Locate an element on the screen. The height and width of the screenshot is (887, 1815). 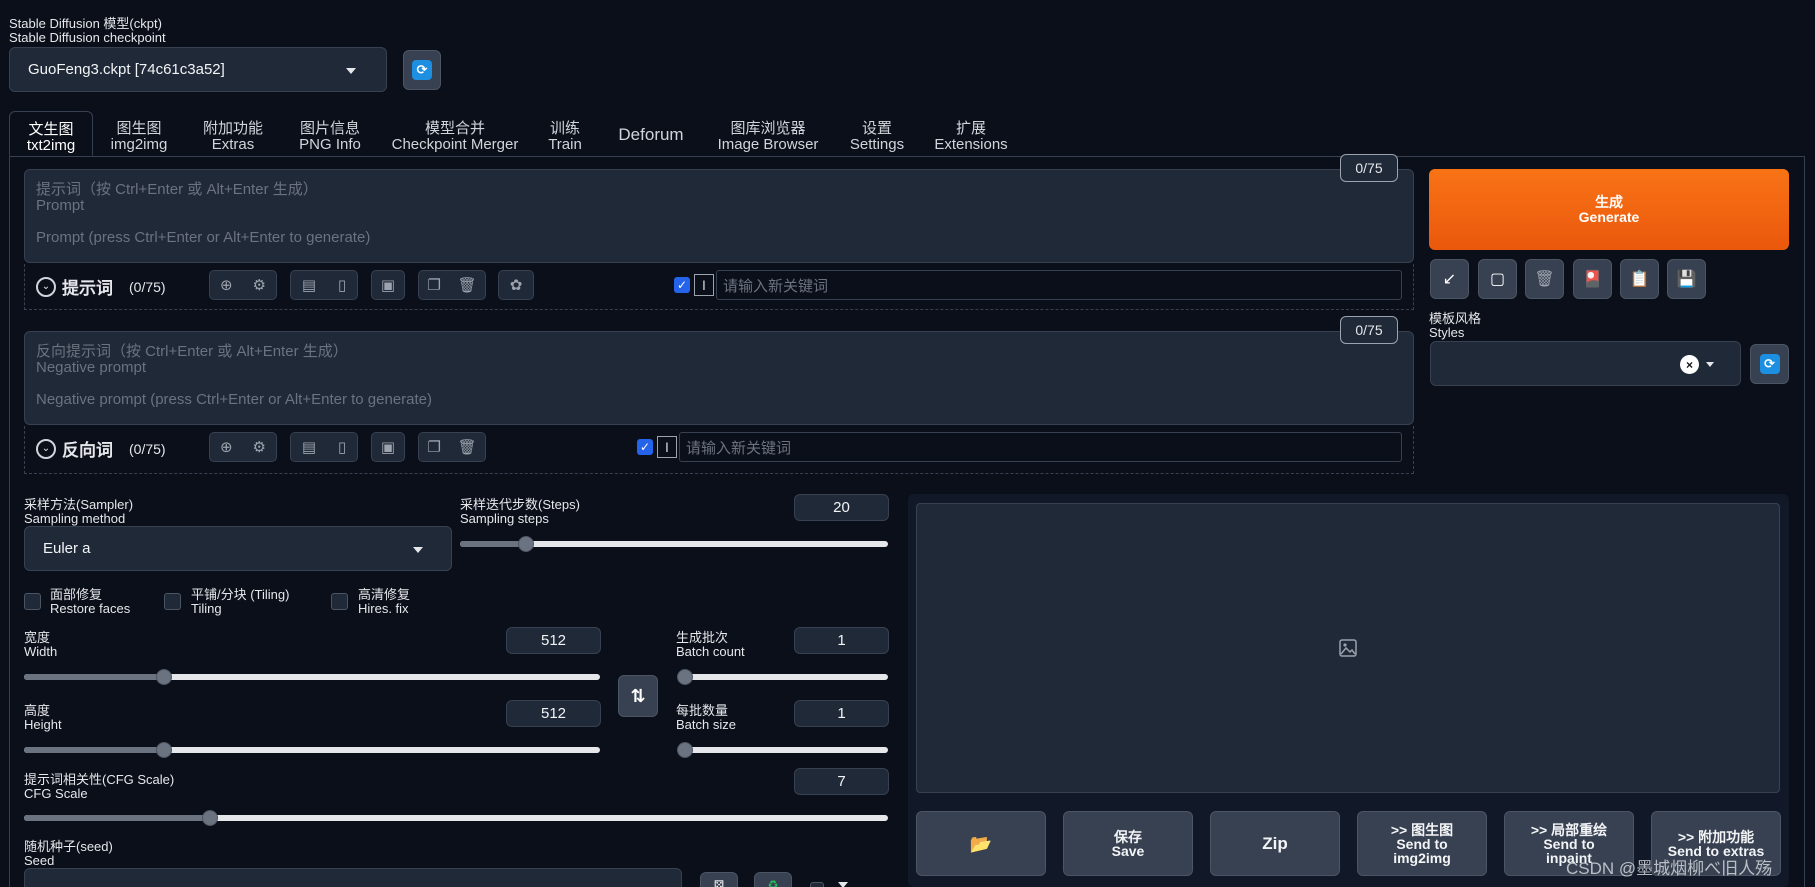
tiling-label: 平铺/分块 (Tiling) Tiling is located at coordinates (240, 601).